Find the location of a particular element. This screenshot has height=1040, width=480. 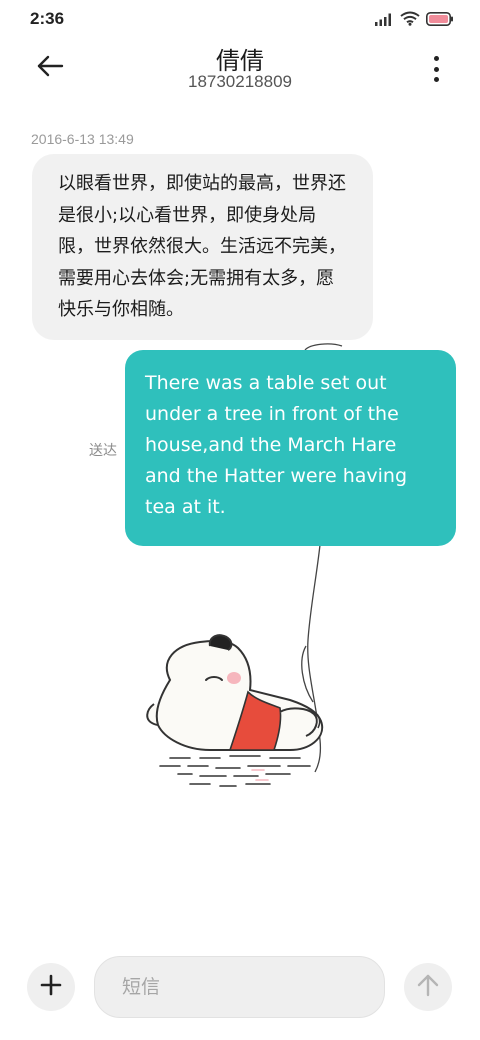

add-attachment-button is located at coordinates (51, 987).